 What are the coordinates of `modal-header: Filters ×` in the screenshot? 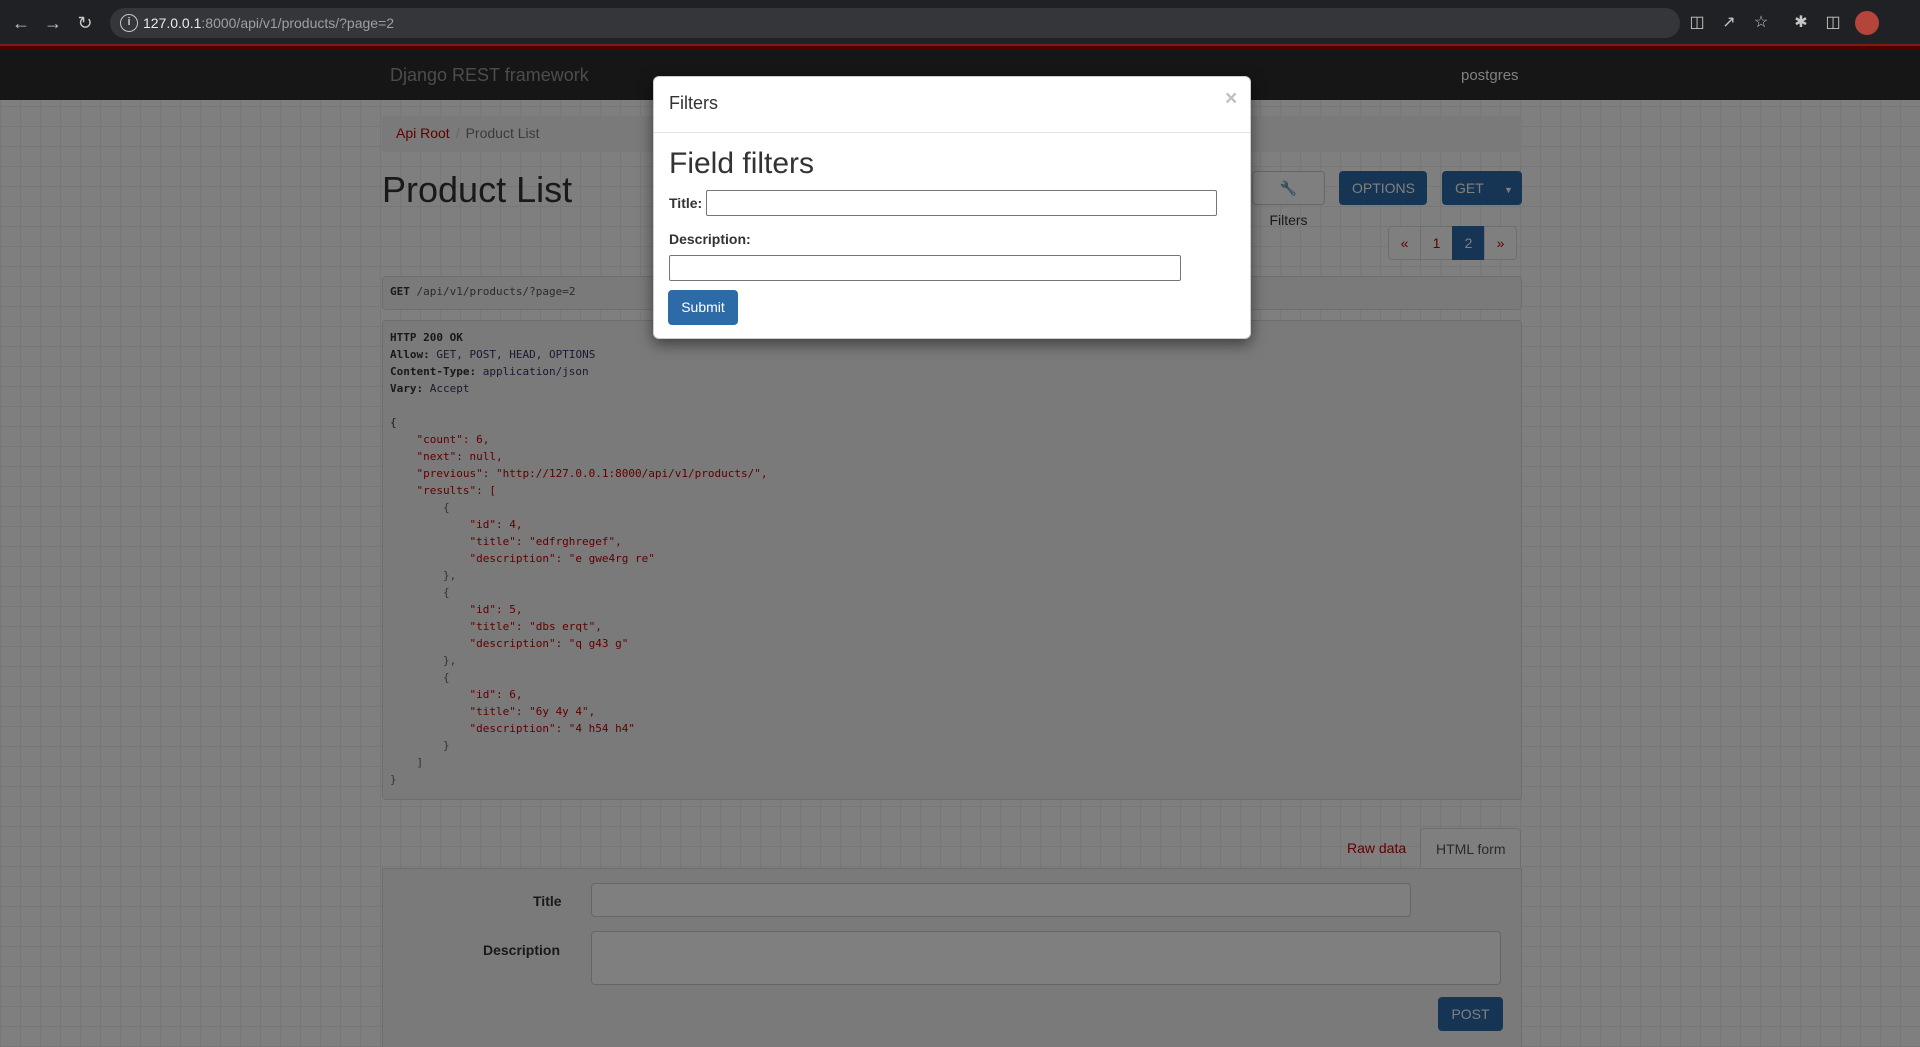 It's located at (952, 105).